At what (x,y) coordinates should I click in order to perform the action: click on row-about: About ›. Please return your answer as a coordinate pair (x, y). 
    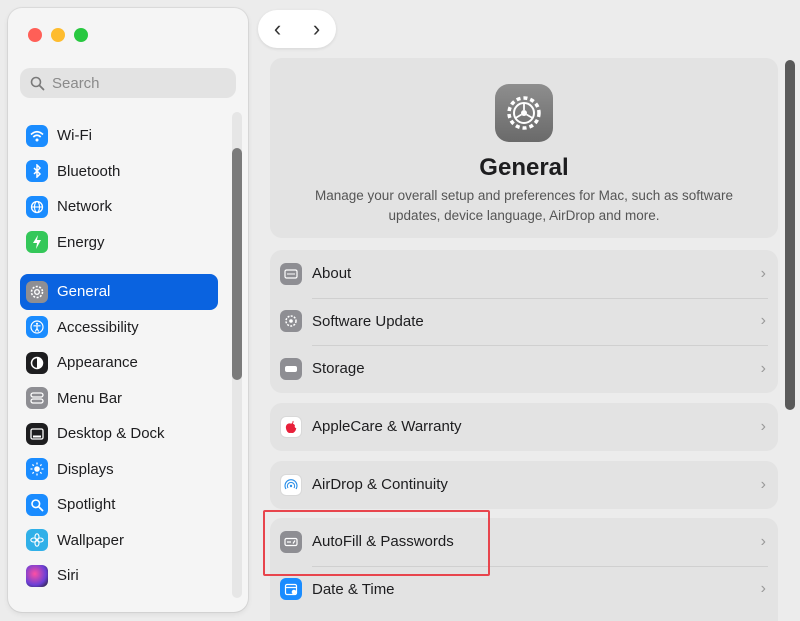
    Looking at the image, I should click on (524, 274).